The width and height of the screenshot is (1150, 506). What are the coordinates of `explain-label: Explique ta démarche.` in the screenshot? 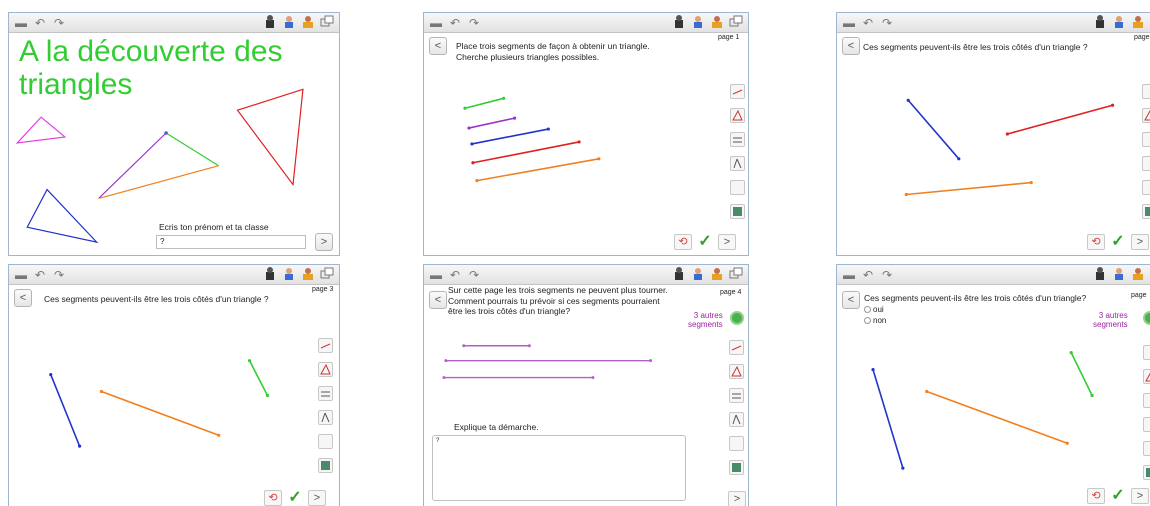 It's located at (496, 427).